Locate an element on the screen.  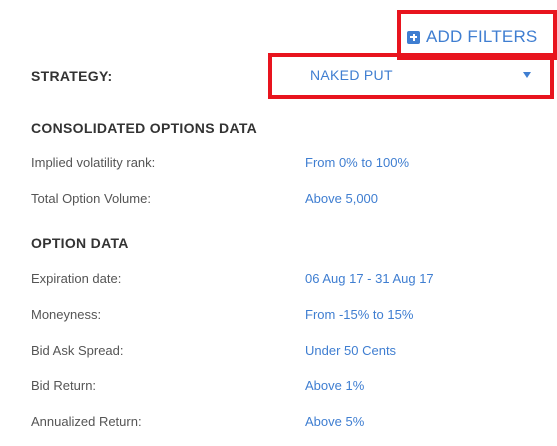
plus-square-icon is located at coordinates (413, 37).